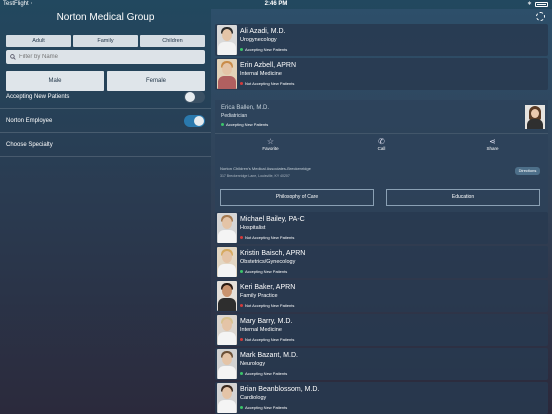  I want to click on filter-accepting-new-patients: Accepting New Patients, so click(105, 97).